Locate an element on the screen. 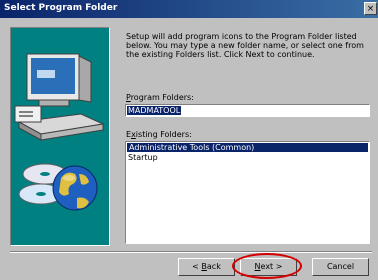 The width and height of the screenshot is (378, 280). title-bar: Select Program Folder × is located at coordinates (189, 9).